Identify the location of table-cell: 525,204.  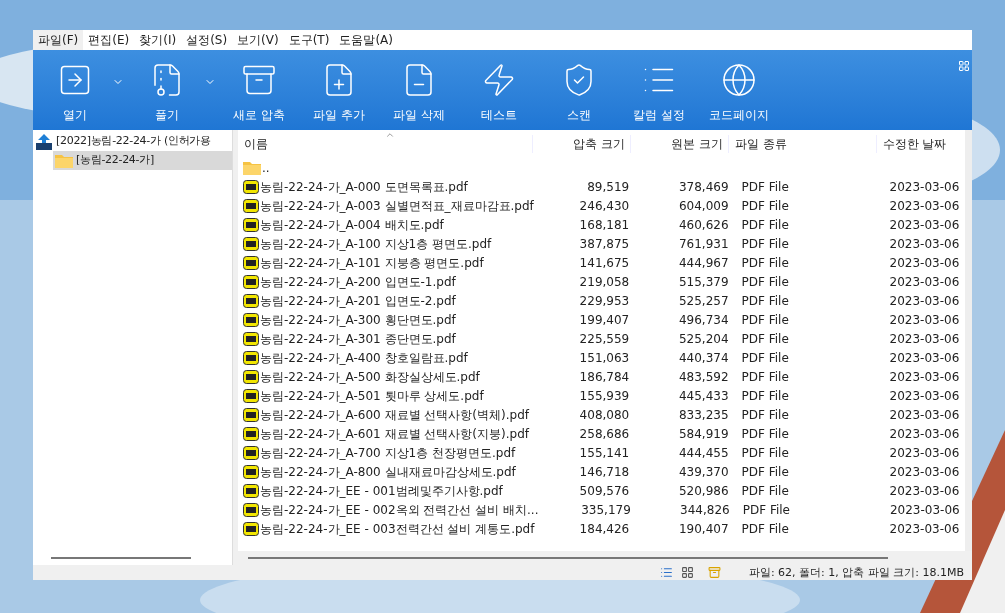
(703, 338).